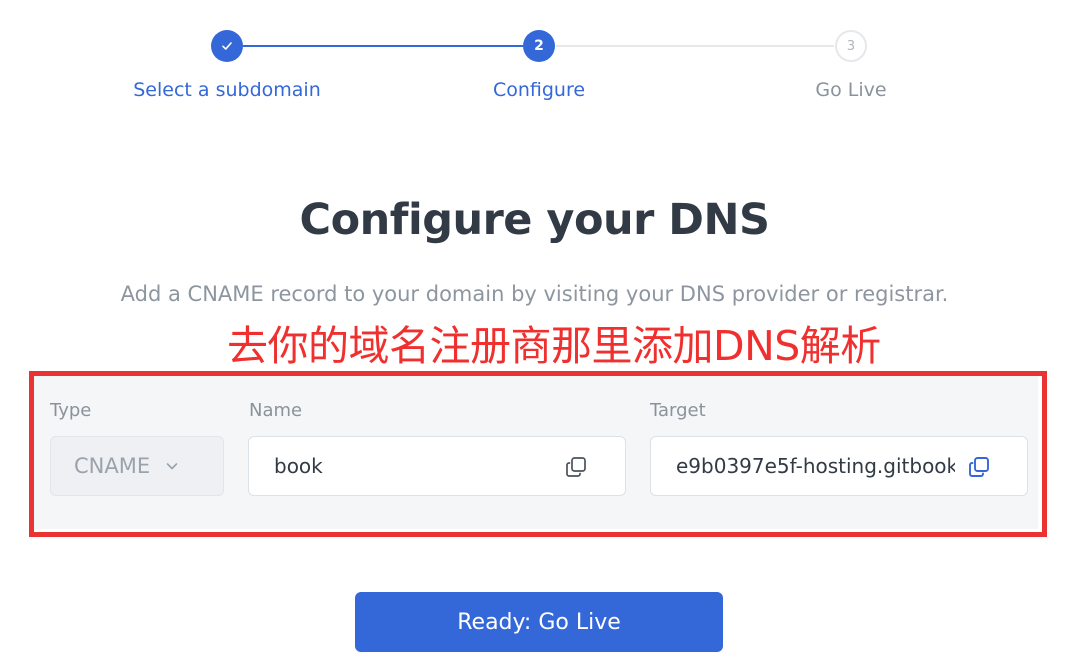  What do you see at coordinates (554, 346) in the screenshot?
I see `annotation-text: 去你的域名注册商那里添加DNS解析` at bounding box center [554, 346].